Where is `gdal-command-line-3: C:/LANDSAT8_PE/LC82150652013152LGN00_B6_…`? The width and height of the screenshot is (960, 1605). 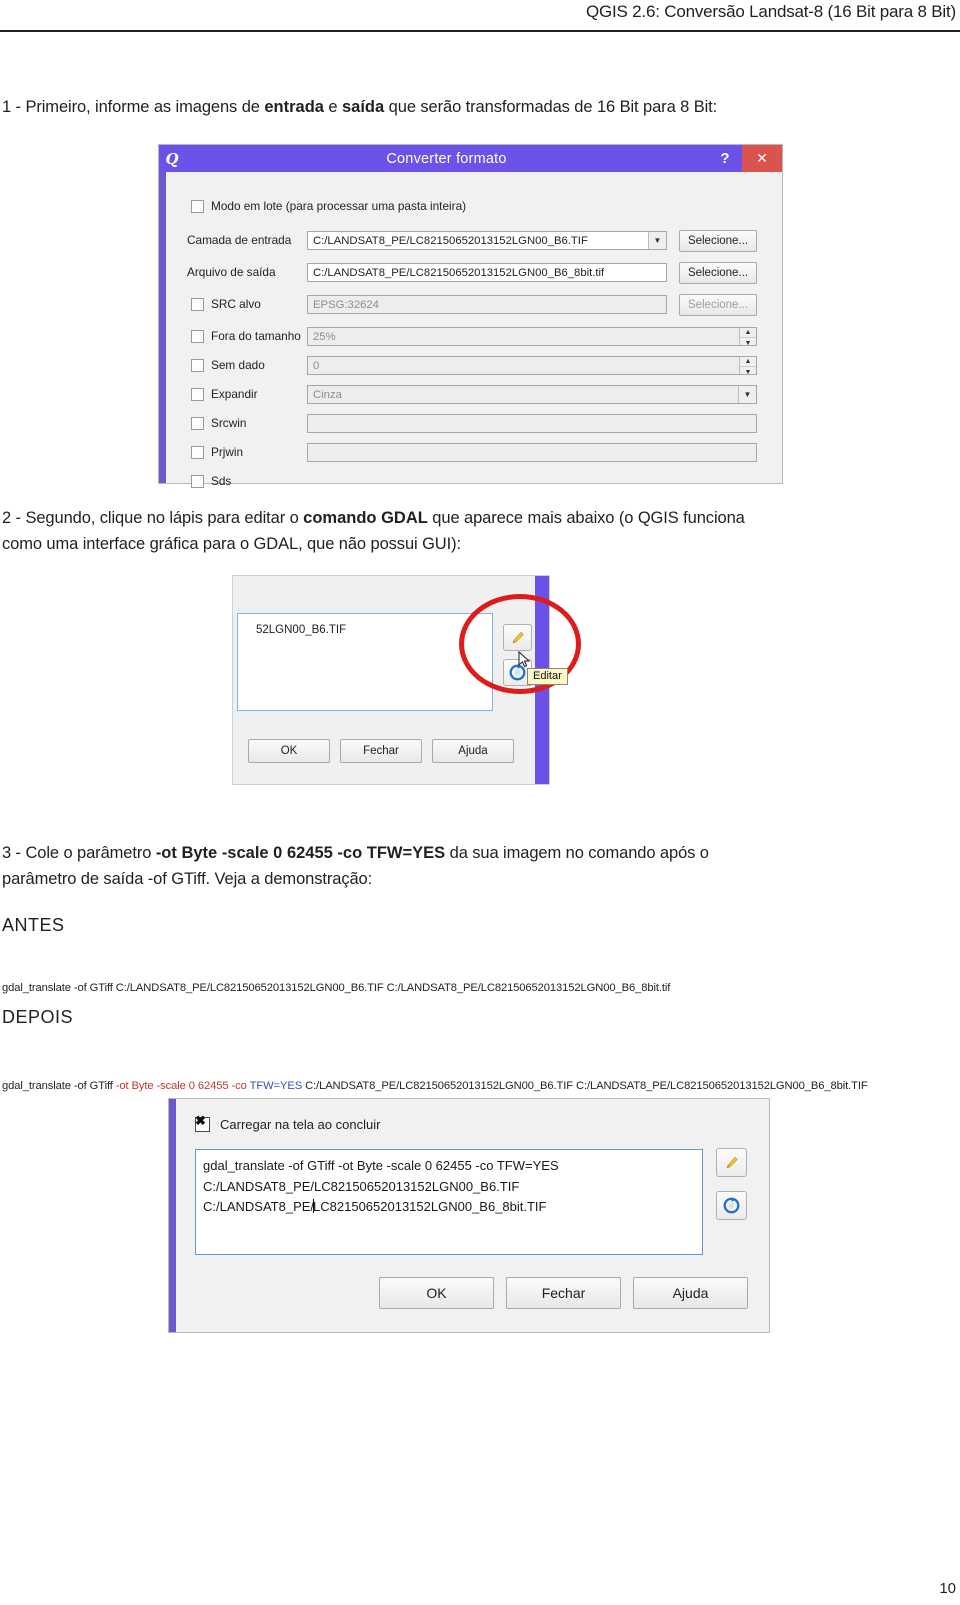
gdal-command-line-3: C:/LANDSAT8_PE/LC82150652013152LGN00_B6_… is located at coordinates (452, 1207).